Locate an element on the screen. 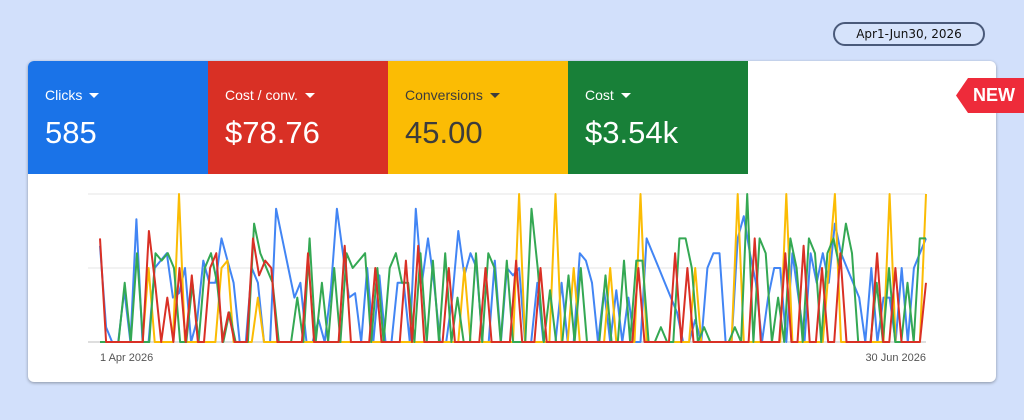 The width and height of the screenshot is (1024, 420). x-tick-start: 1 Apr 2026 is located at coordinates (126, 358).